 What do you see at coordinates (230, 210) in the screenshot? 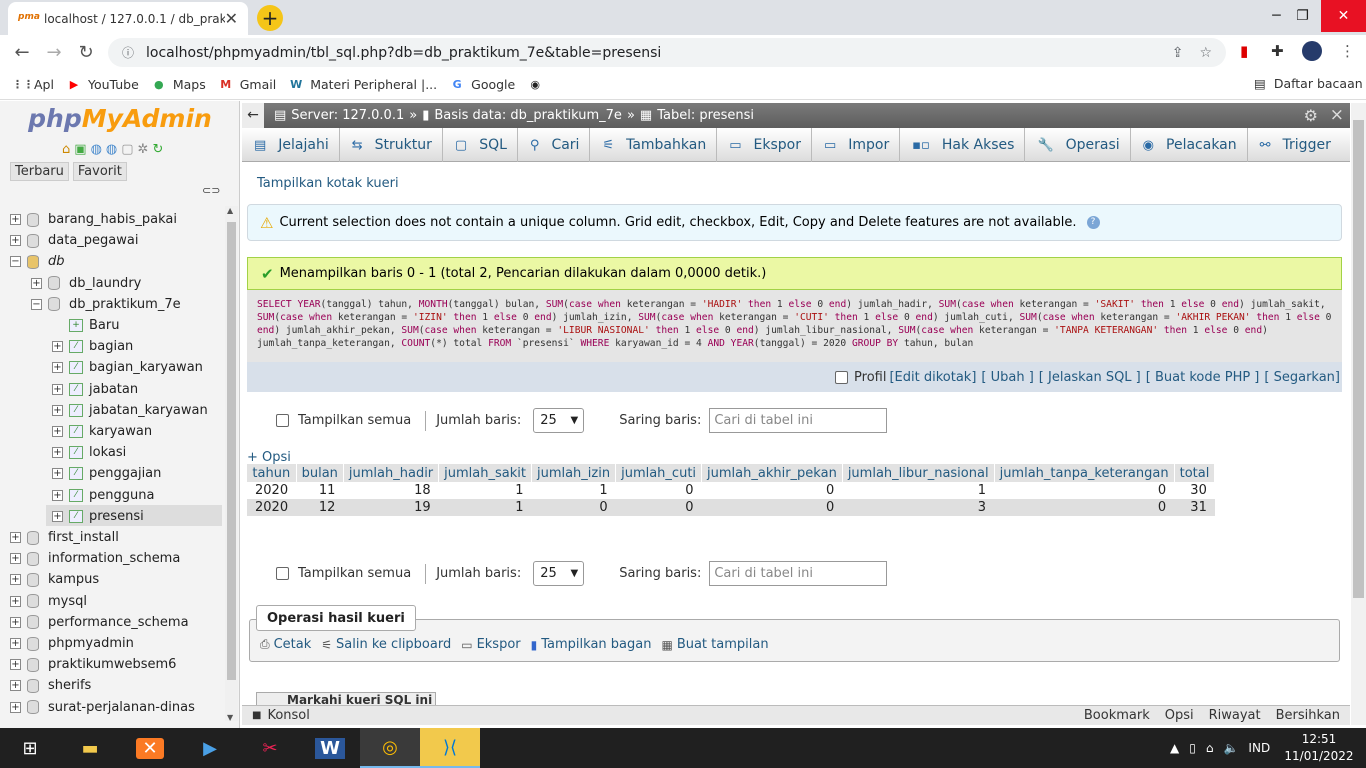
I see `scroll-up-icon: ▲` at bounding box center [230, 210].